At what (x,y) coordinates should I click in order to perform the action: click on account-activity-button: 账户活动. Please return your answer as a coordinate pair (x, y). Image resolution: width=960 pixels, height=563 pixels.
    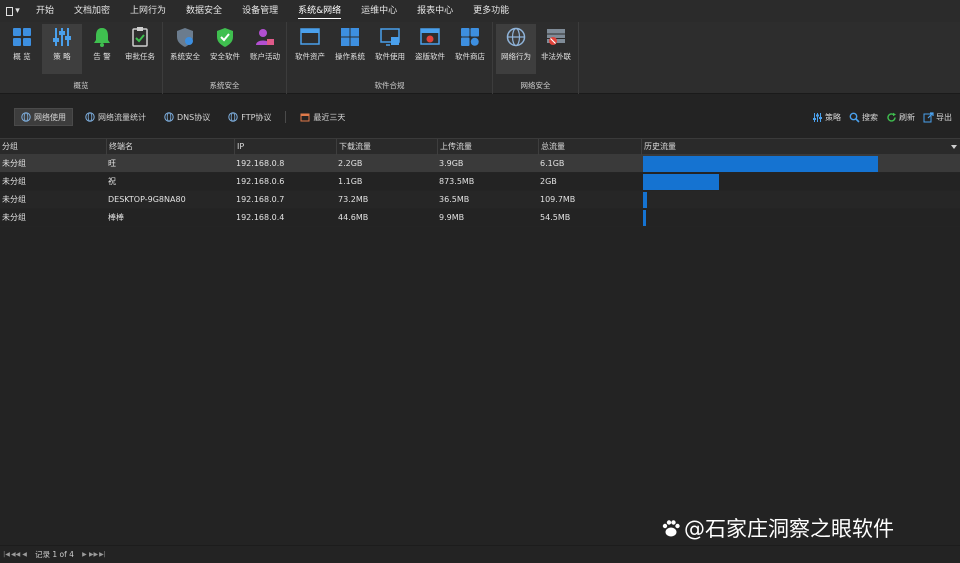
    Looking at the image, I should click on (265, 49).